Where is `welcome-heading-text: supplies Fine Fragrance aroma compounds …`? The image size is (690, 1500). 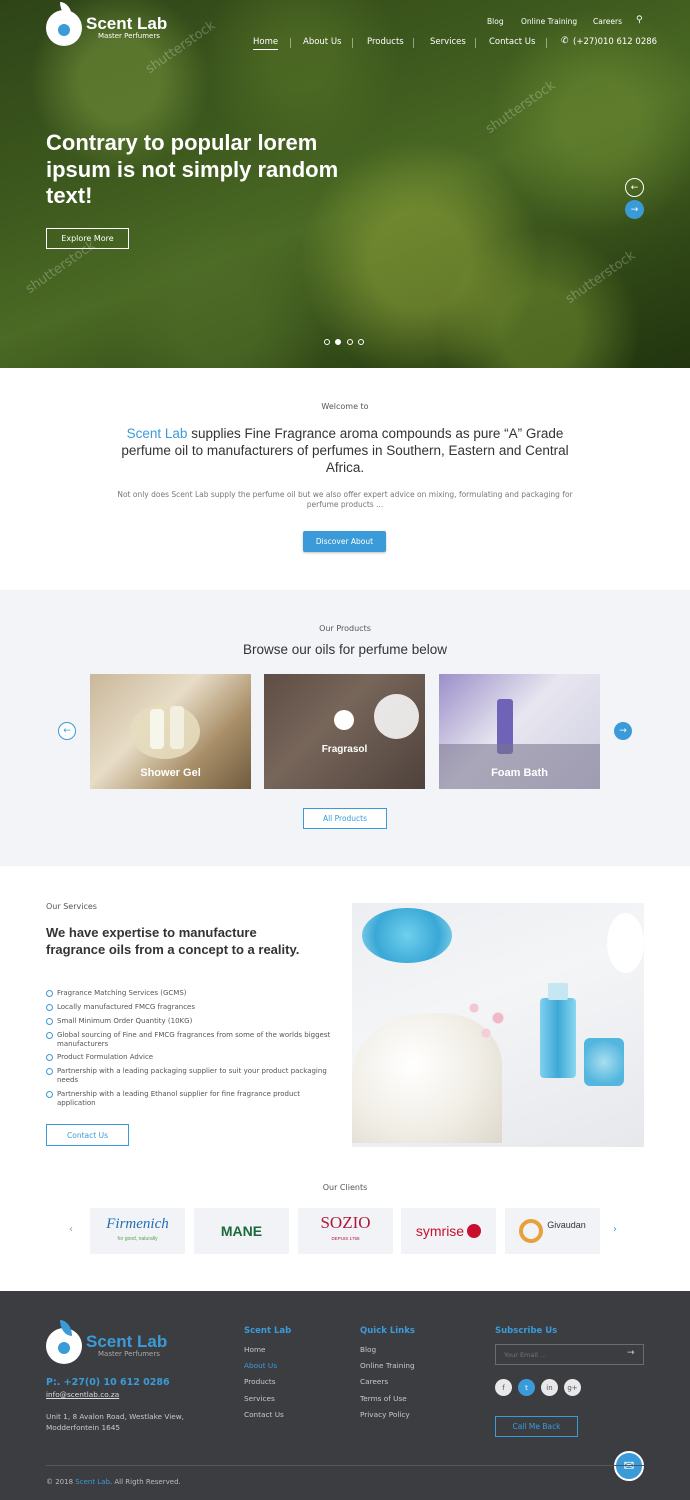
welcome-heading-text: supplies Fine Fragrance aroma compounds … is located at coordinates (345, 450).